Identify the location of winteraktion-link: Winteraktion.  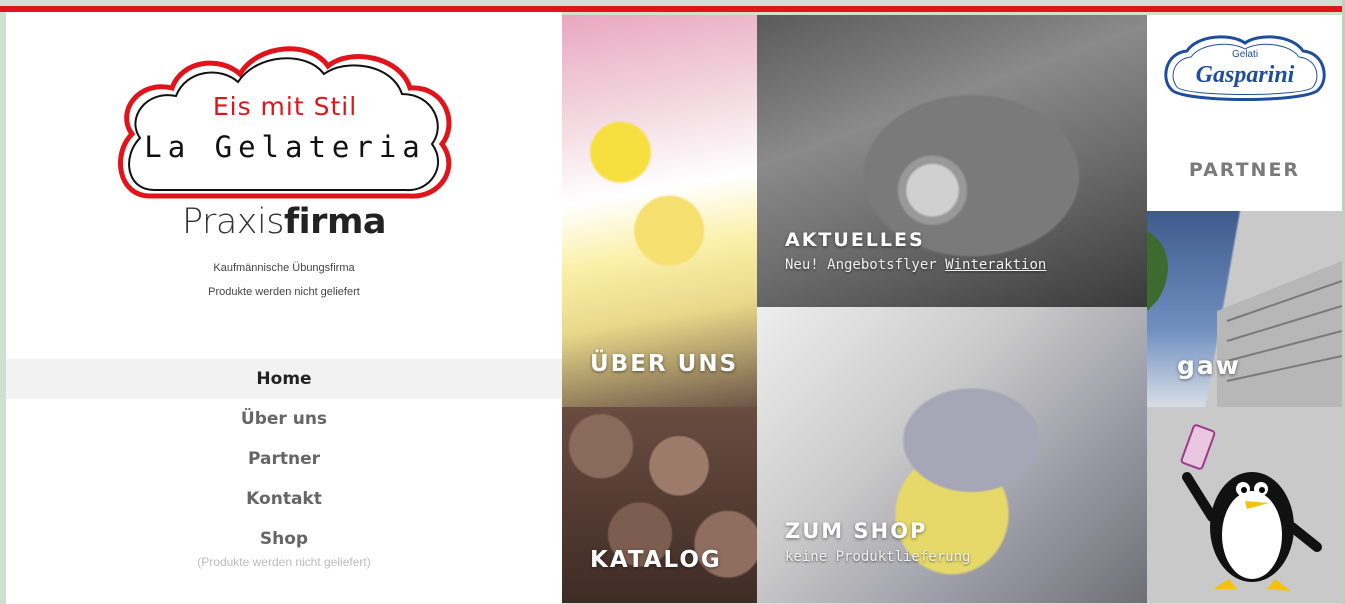
(995, 265).